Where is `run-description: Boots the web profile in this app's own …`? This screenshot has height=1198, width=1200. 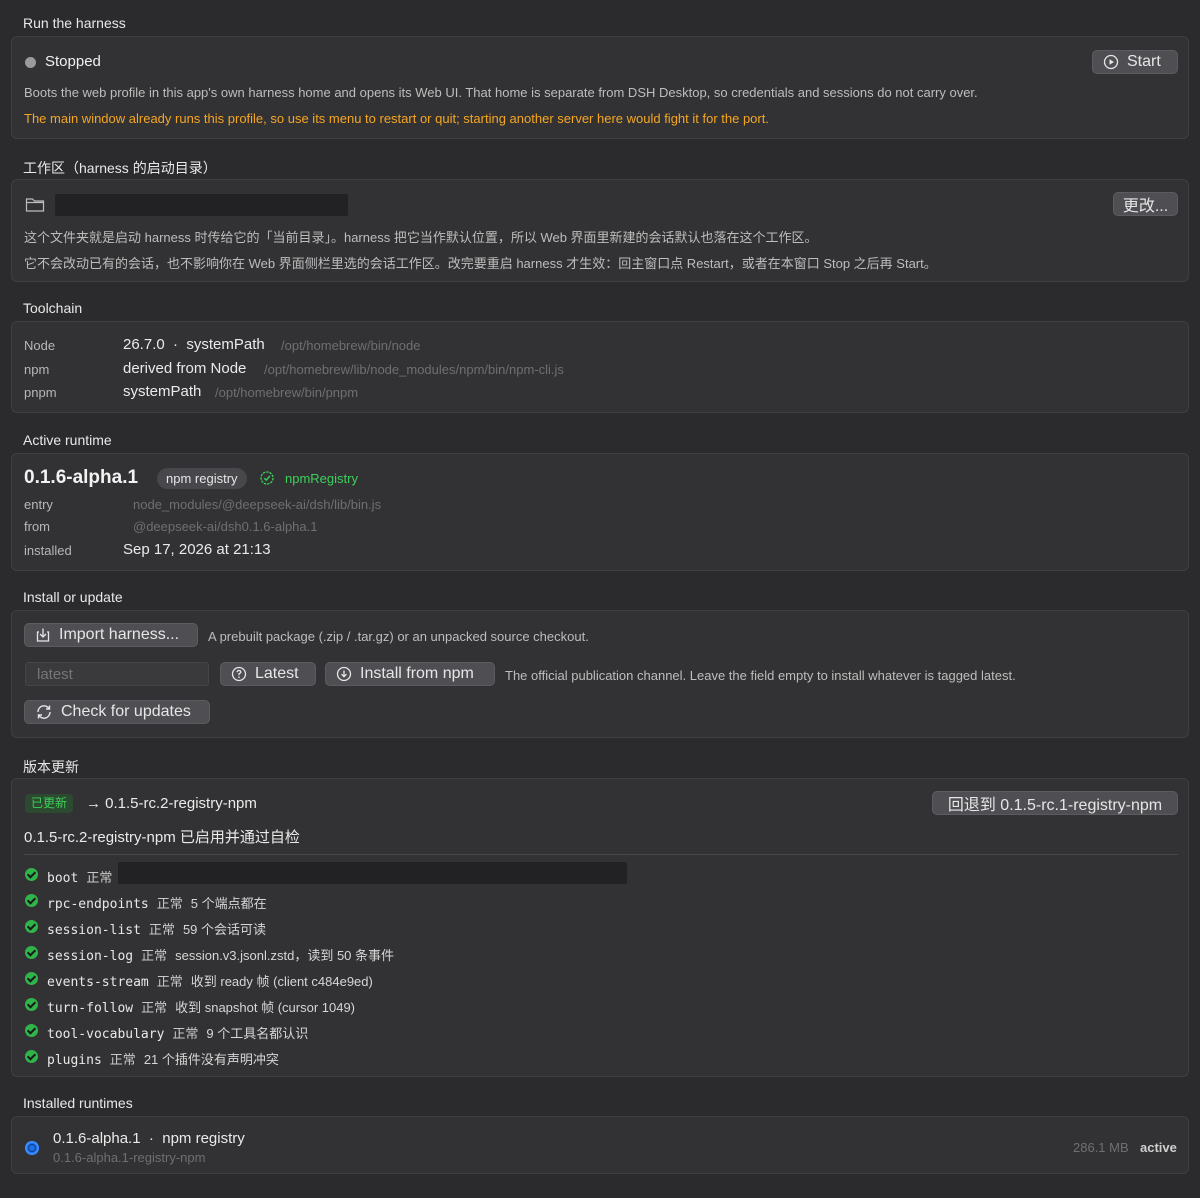 run-description: Boots the web profile in this app's own … is located at coordinates (501, 92).